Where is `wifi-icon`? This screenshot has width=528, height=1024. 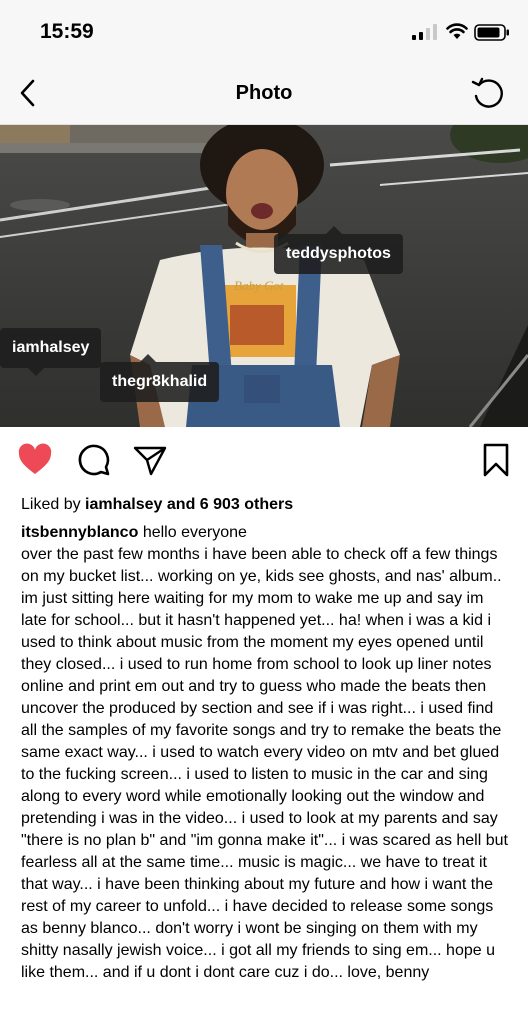 wifi-icon is located at coordinates (457, 31).